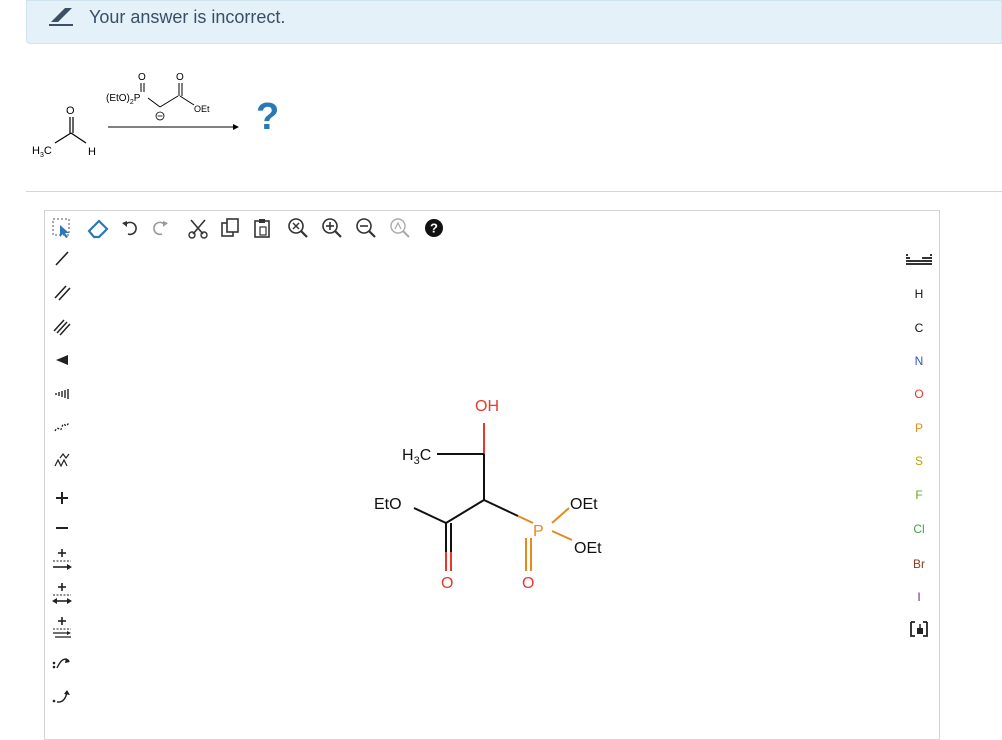 This screenshot has height=740, width=1002. What do you see at coordinates (123, 99) in the screenshot?
I see `reagent-phosphonate: (EtO)2P` at bounding box center [123, 99].